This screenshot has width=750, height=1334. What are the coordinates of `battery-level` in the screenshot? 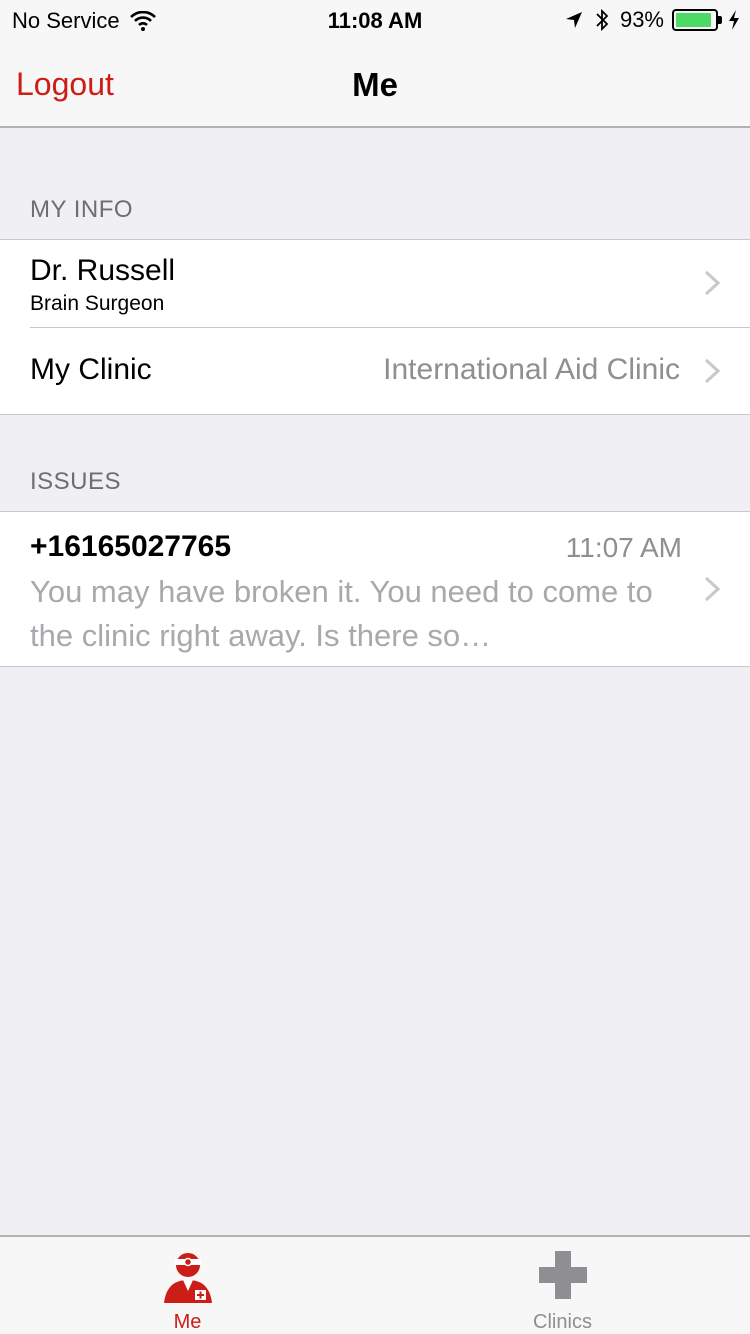 It's located at (694, 20).